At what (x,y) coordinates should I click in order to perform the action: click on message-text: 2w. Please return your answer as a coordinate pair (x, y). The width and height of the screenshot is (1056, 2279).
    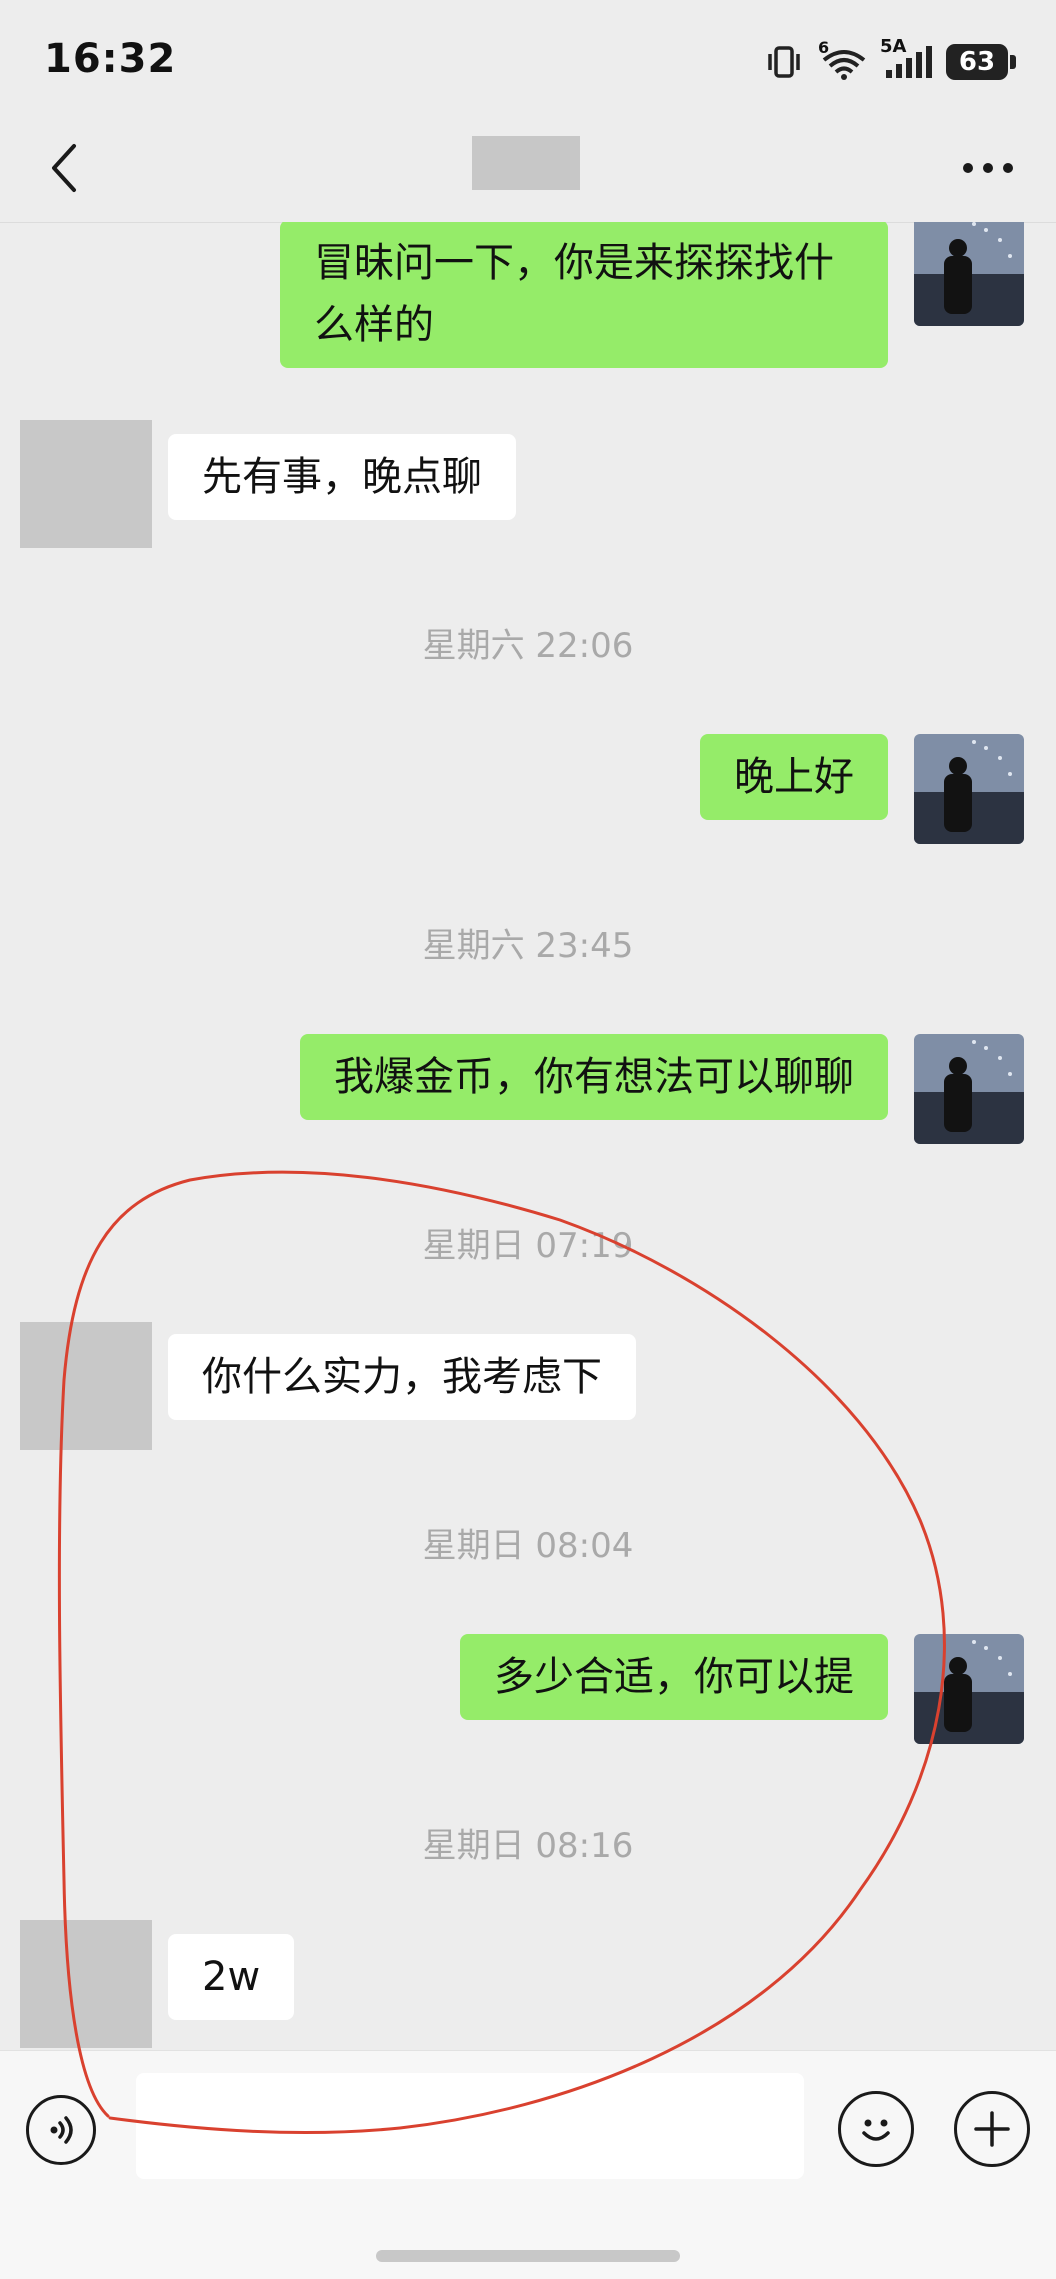
    Looking at the image, I should click on (231, 1977).